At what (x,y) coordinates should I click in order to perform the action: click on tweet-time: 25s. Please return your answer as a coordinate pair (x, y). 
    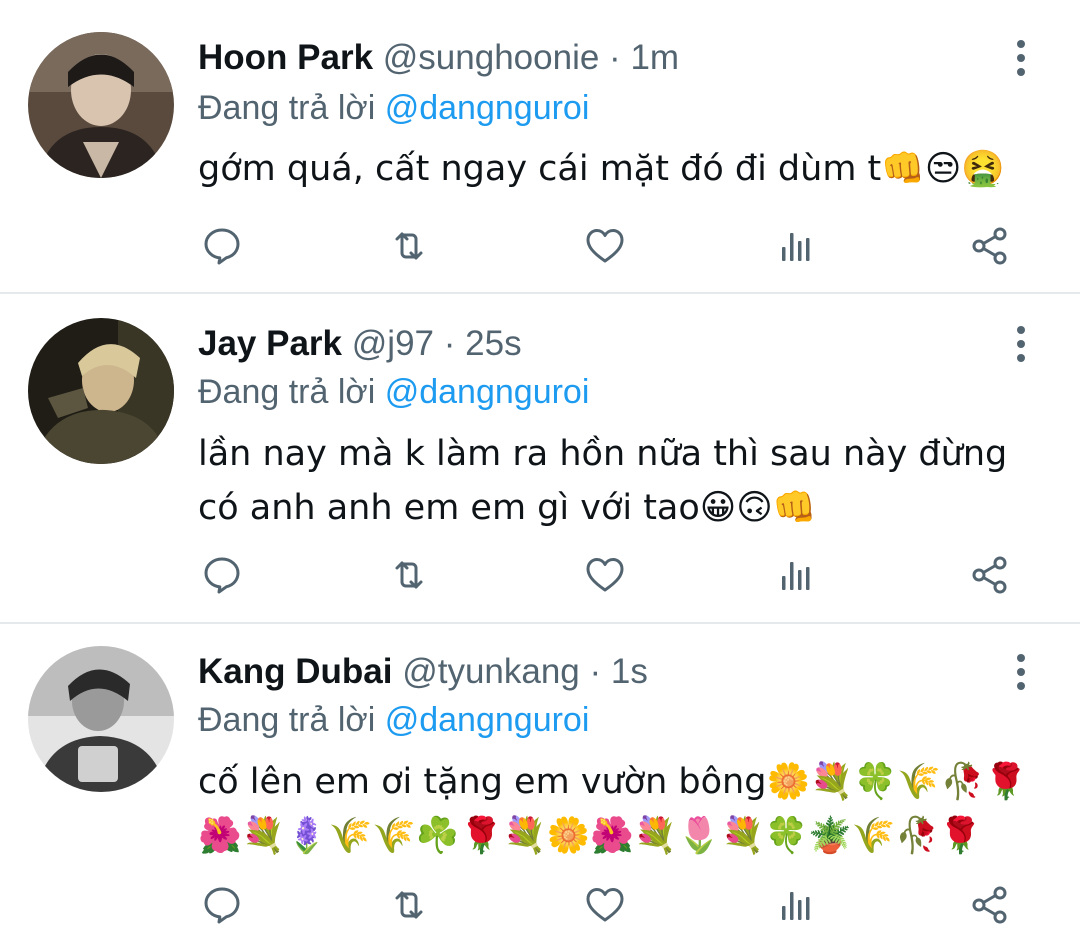
    Looking at the image, I should click on (493, 343).